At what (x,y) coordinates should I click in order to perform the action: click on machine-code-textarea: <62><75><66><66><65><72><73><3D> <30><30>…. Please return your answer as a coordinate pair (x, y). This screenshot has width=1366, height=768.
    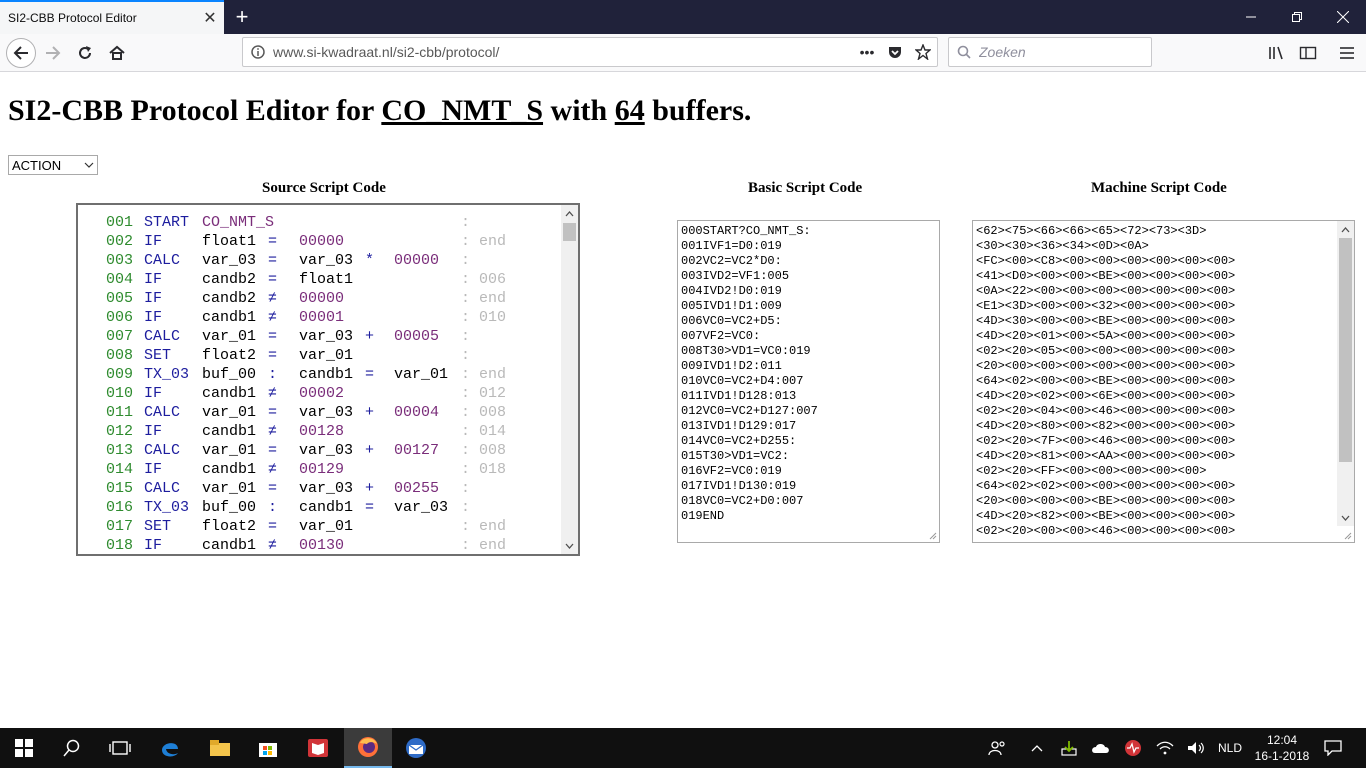
    Looking at the image, I should click on (1163, 381).